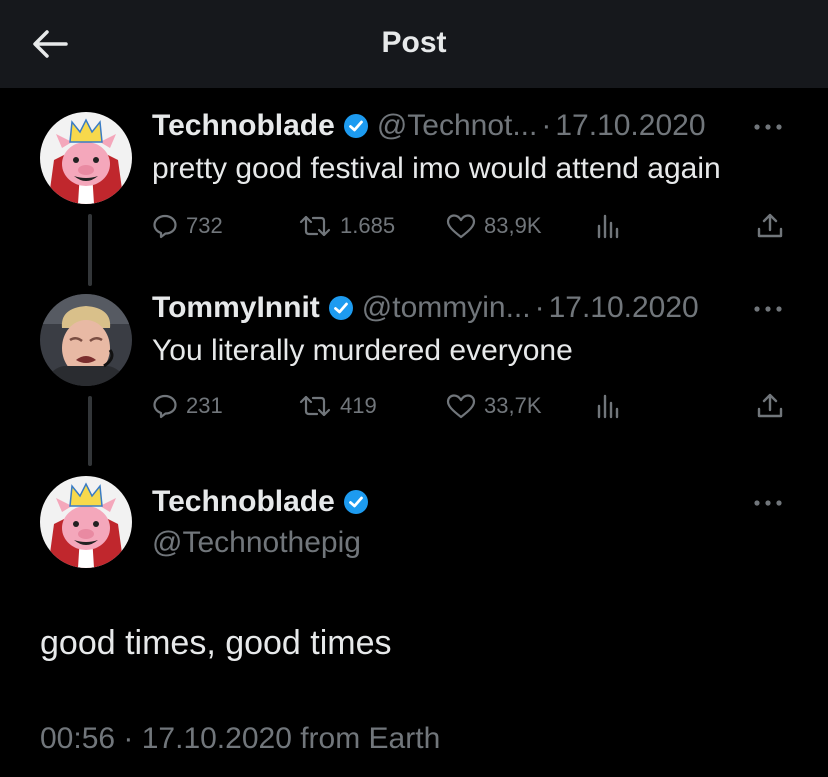  I want to click on retweet-button: 1.685, so click(346, 226).